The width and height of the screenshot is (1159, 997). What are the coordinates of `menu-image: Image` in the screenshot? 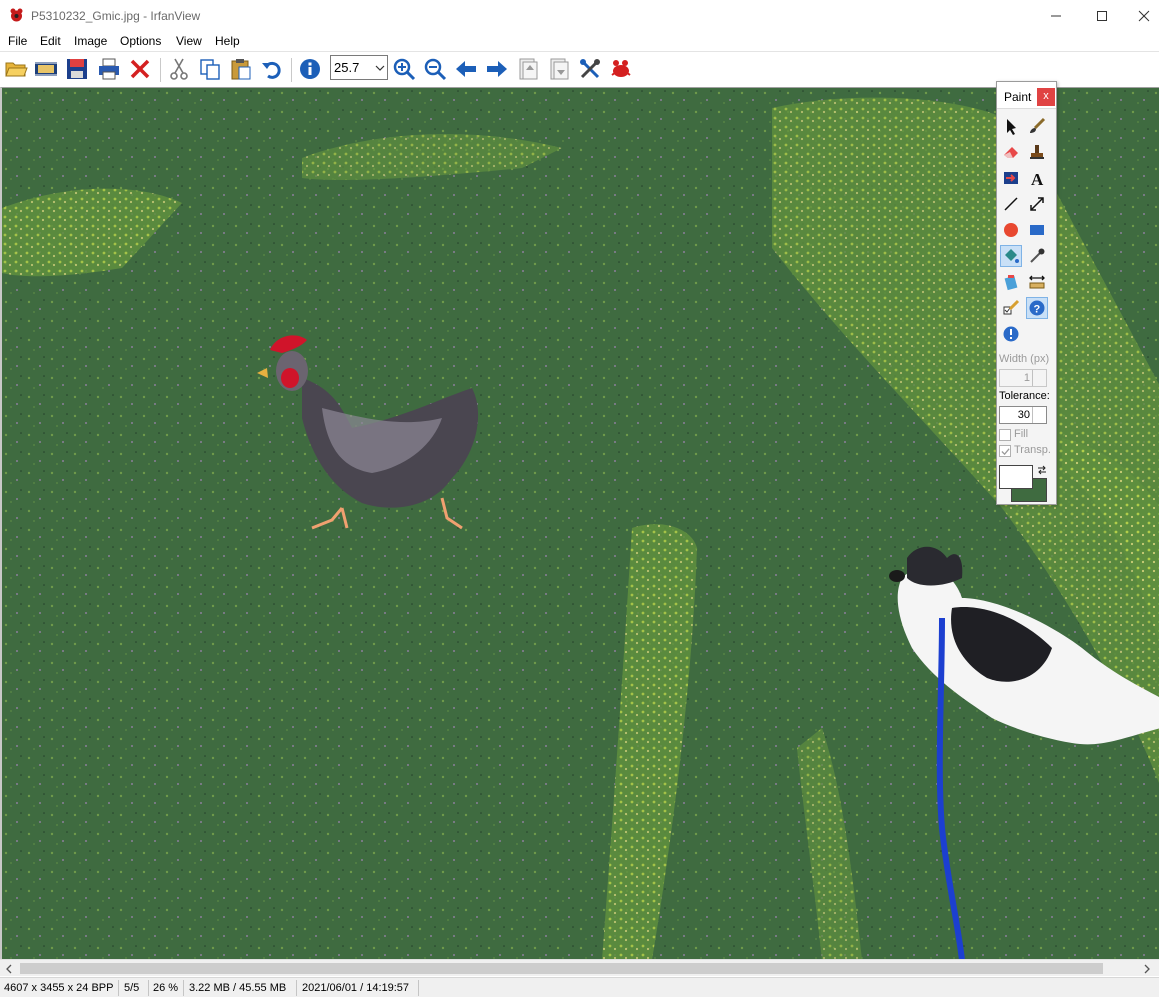 It's located at (90, 41).